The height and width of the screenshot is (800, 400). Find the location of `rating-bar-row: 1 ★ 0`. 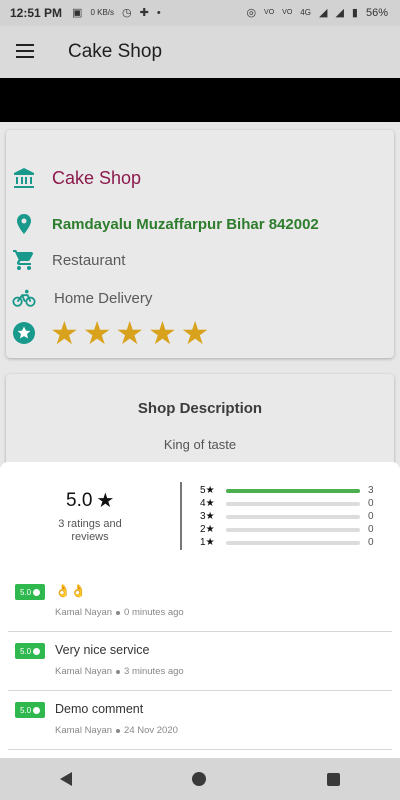

rating-bar-row: 1 ★ 0 is located at coordinates (287, 542).